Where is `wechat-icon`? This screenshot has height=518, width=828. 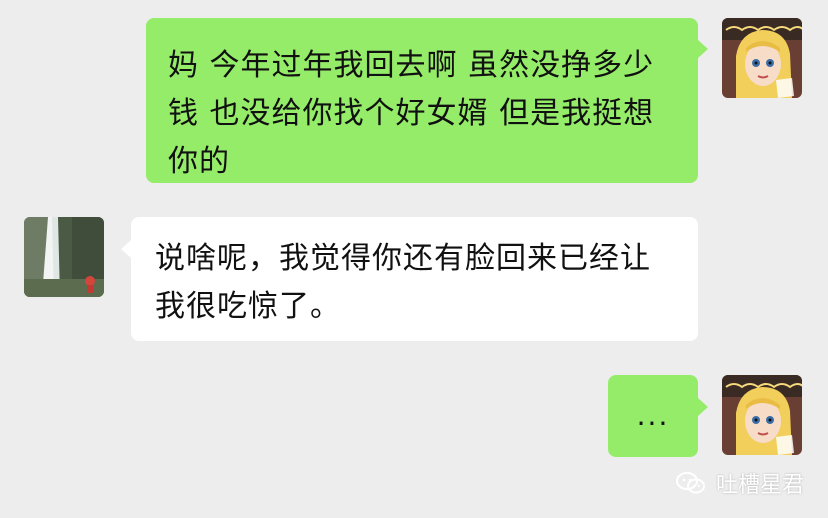
wechat-icon is located at coordinates (690, 483).